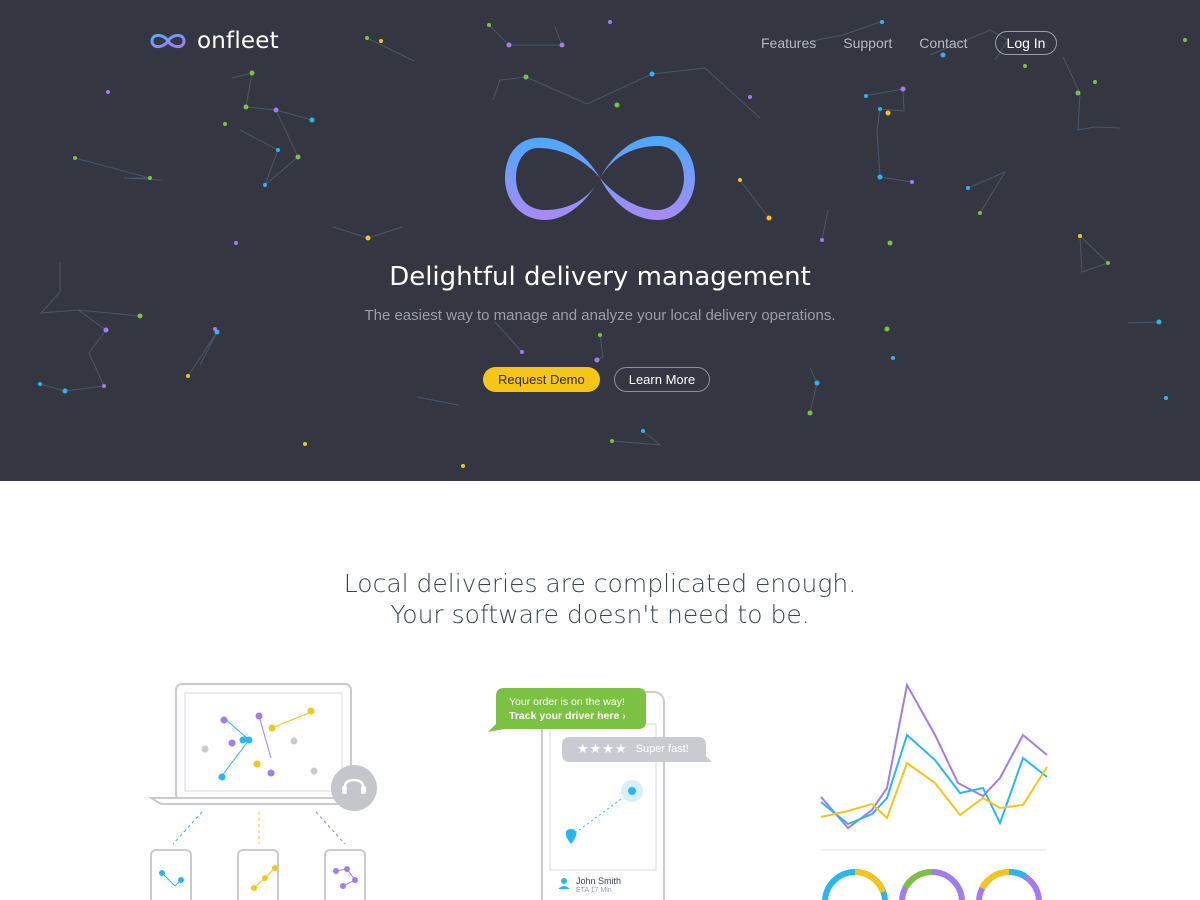 This screenshot has height=900, width=1200. Describe the element at coordinates (624, 716) in the screenshot. I see `chevron-right-icon: ›` at that location.